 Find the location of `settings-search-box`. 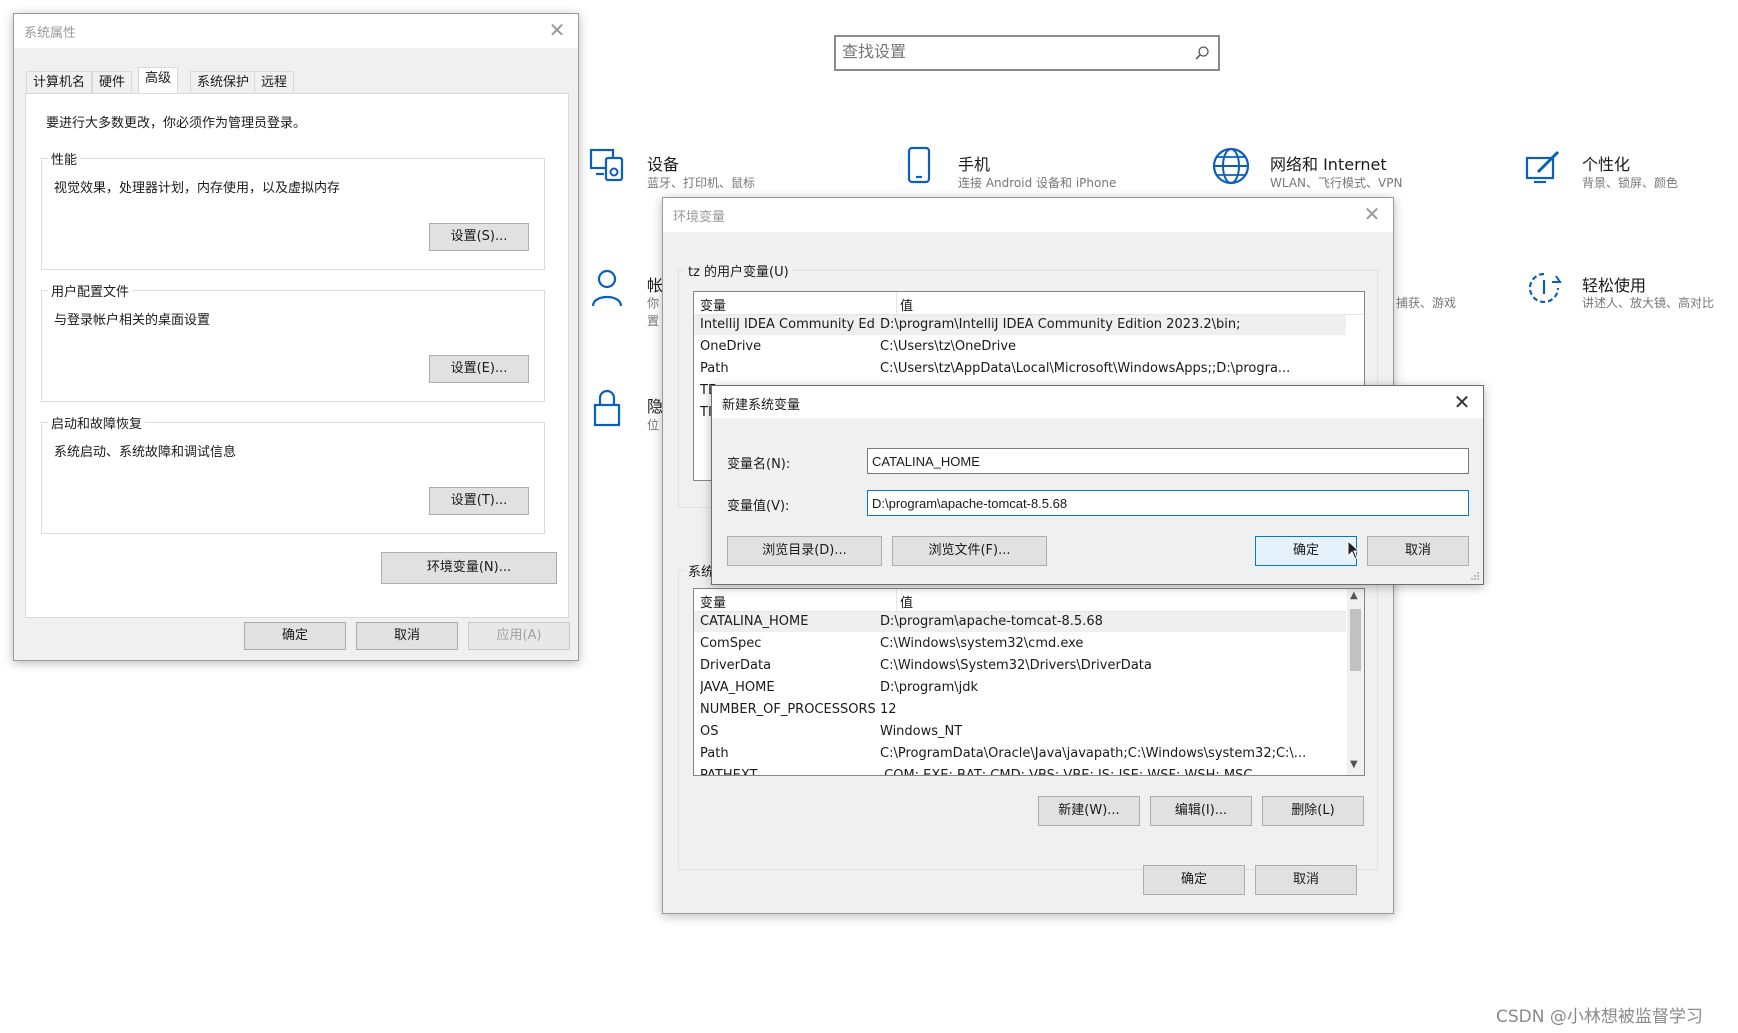

settings-search-box is located at coordinates (1027, 53).